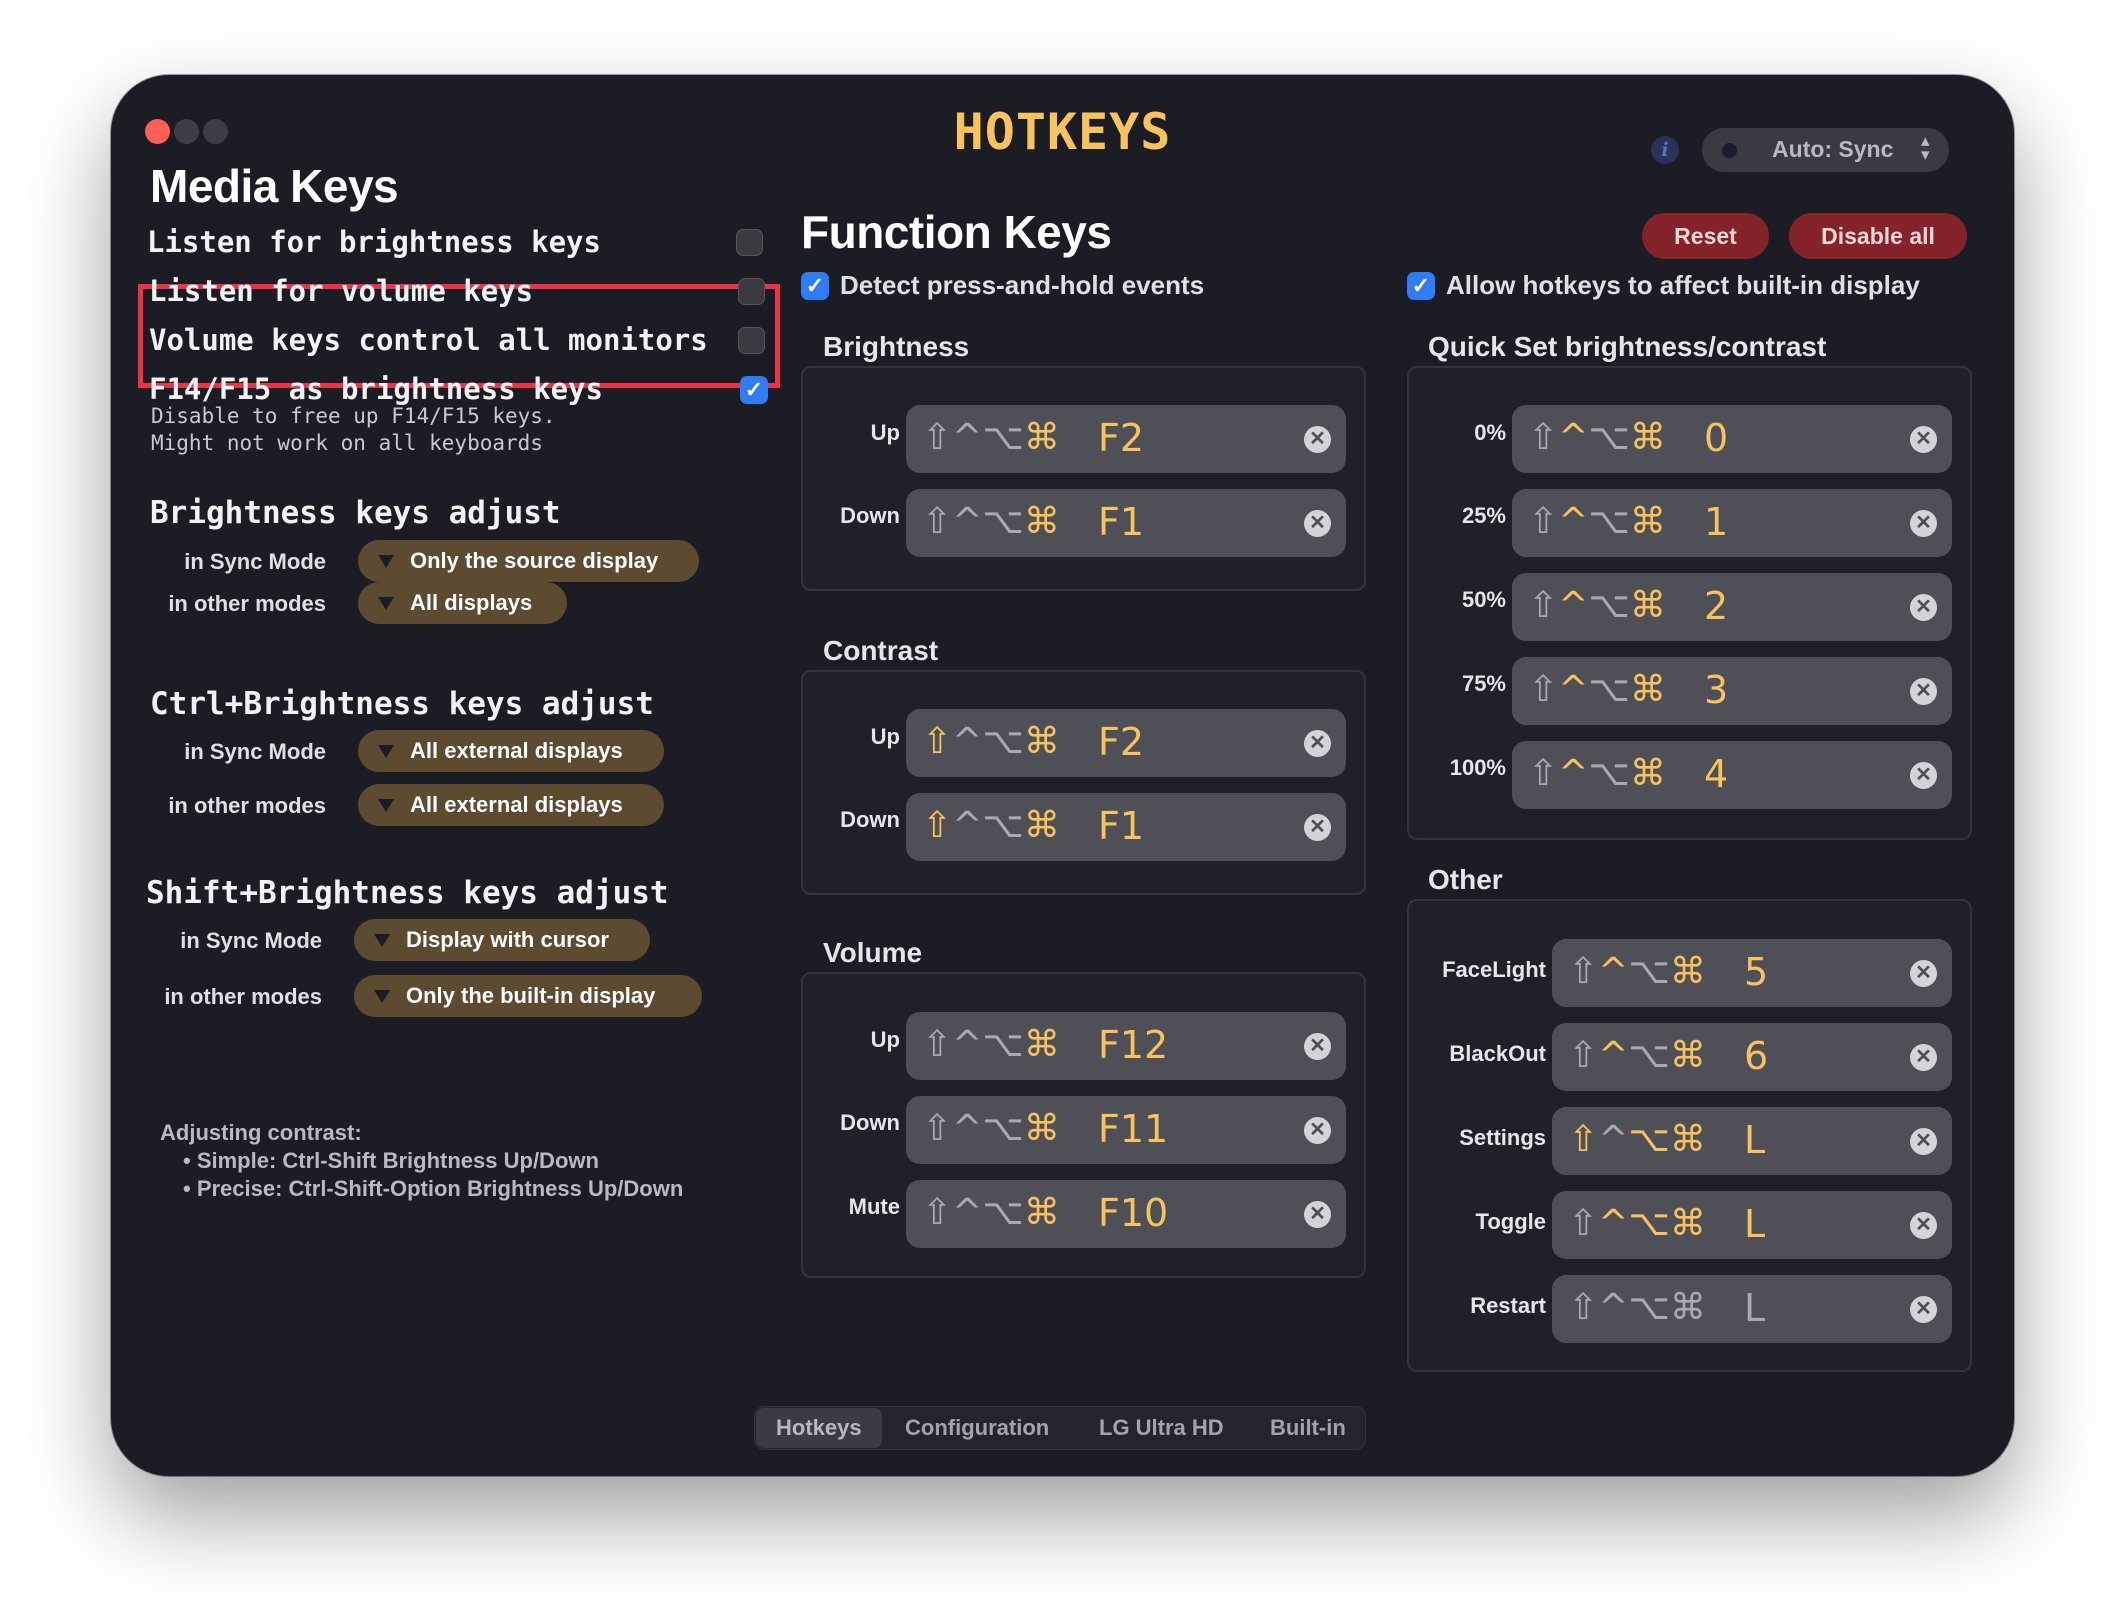 The width and height of the screenshot is (2124, 1624). What do you see at coordinates (516, 804) in the screenshot?
I see `ctrl-other-value: All external displays` at bounding box center [516, 804].